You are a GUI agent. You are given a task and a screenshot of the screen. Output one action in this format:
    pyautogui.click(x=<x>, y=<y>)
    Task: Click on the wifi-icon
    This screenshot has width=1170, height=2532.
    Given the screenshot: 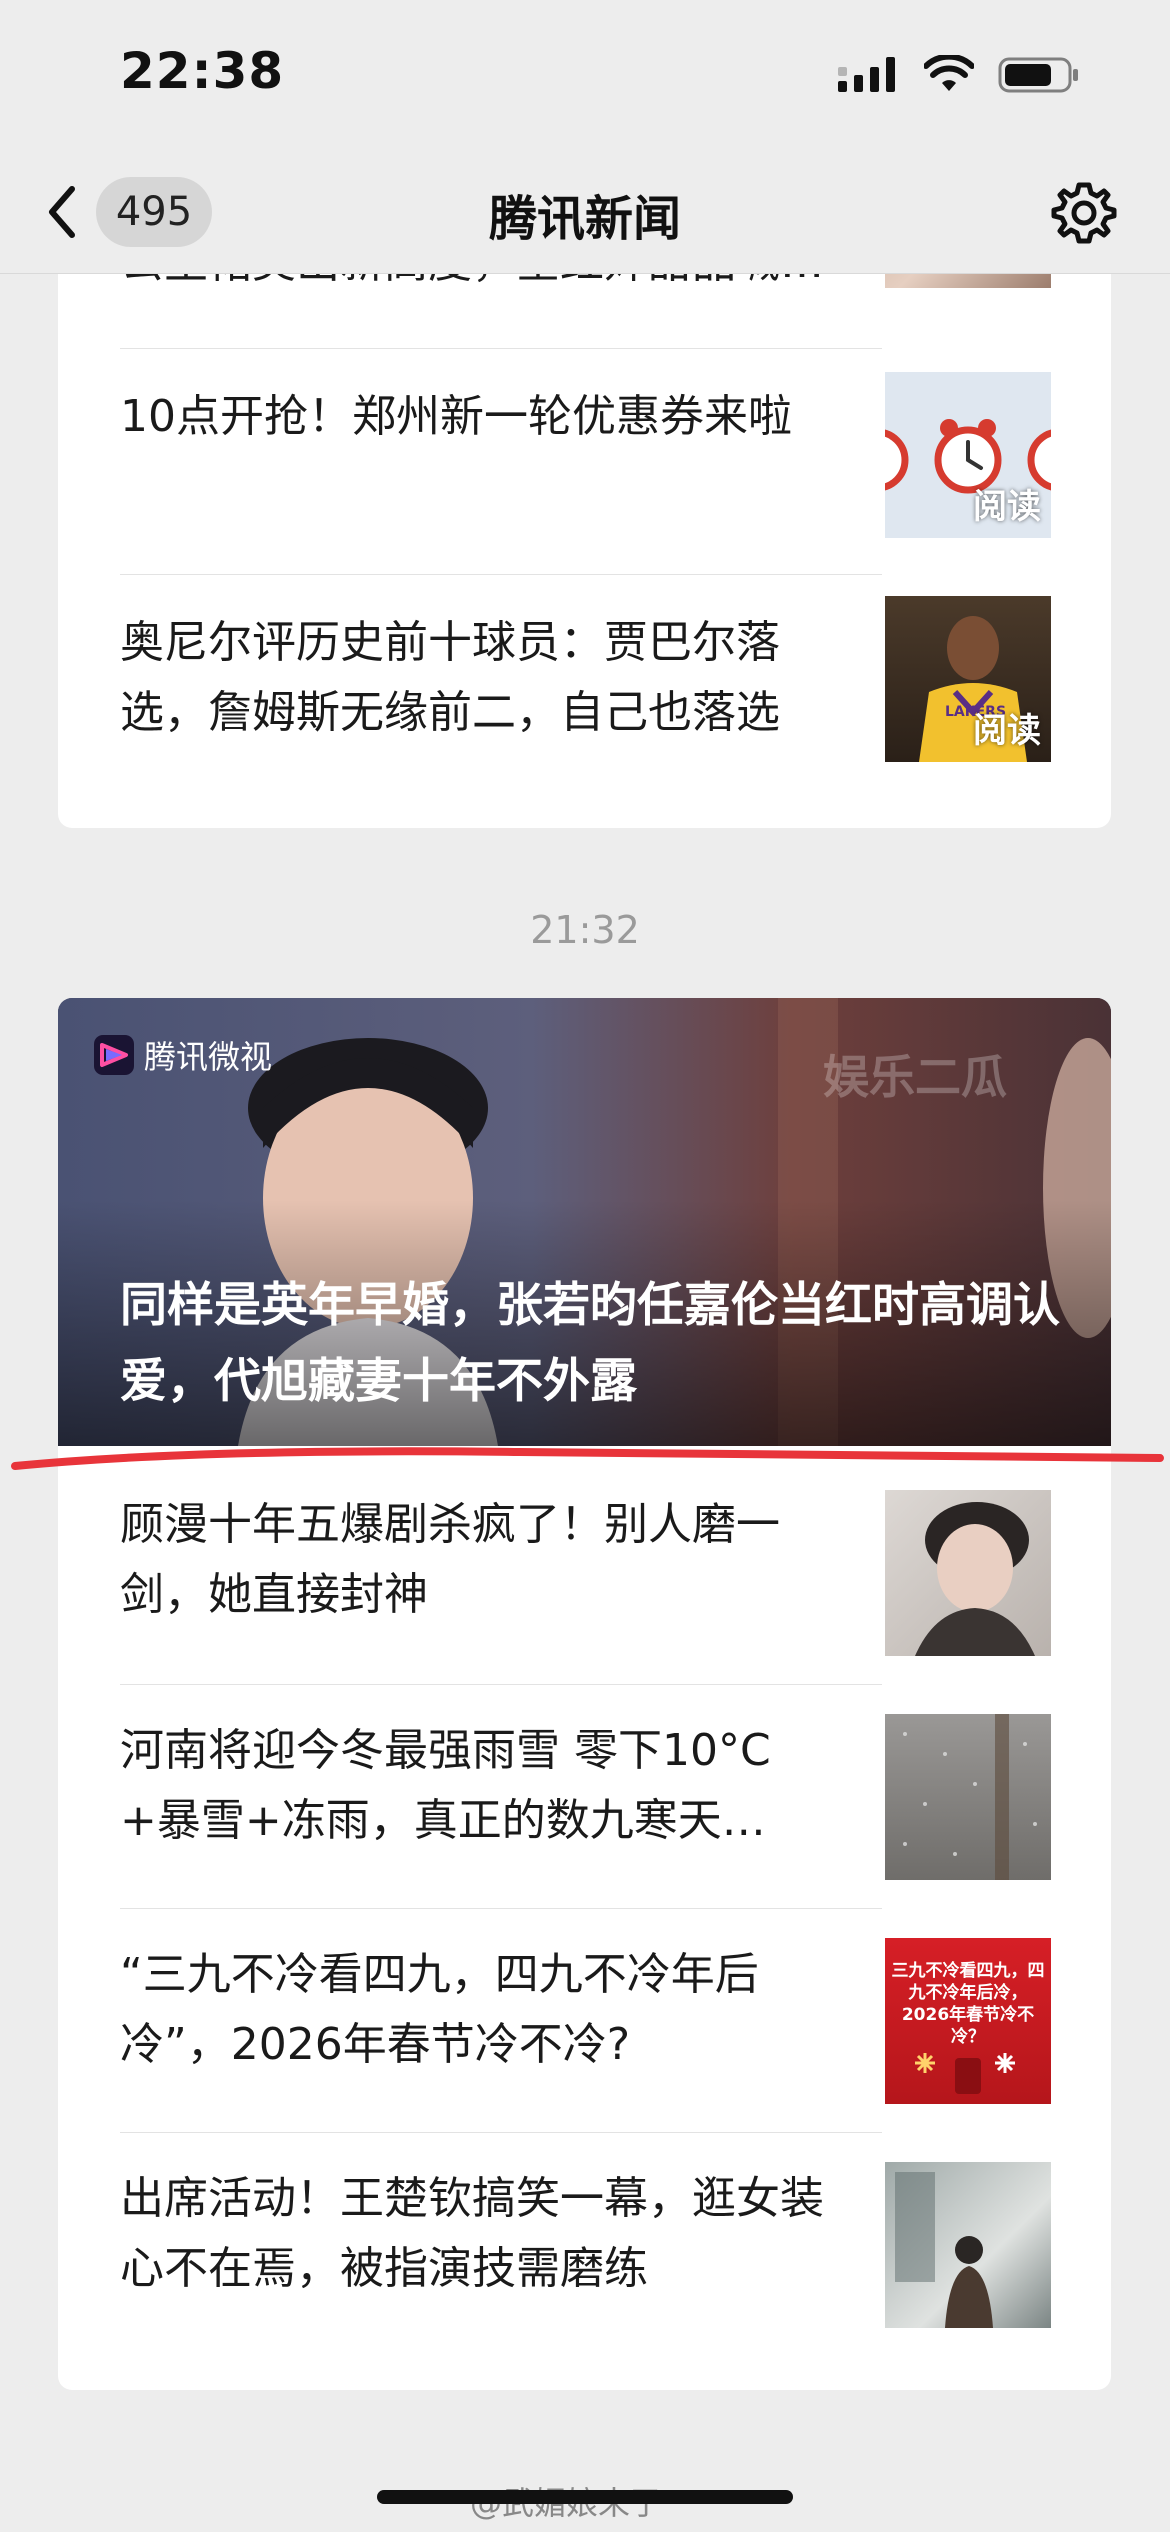 What is the action you would take?
    pyautogui.click(x=949, y=73)
    